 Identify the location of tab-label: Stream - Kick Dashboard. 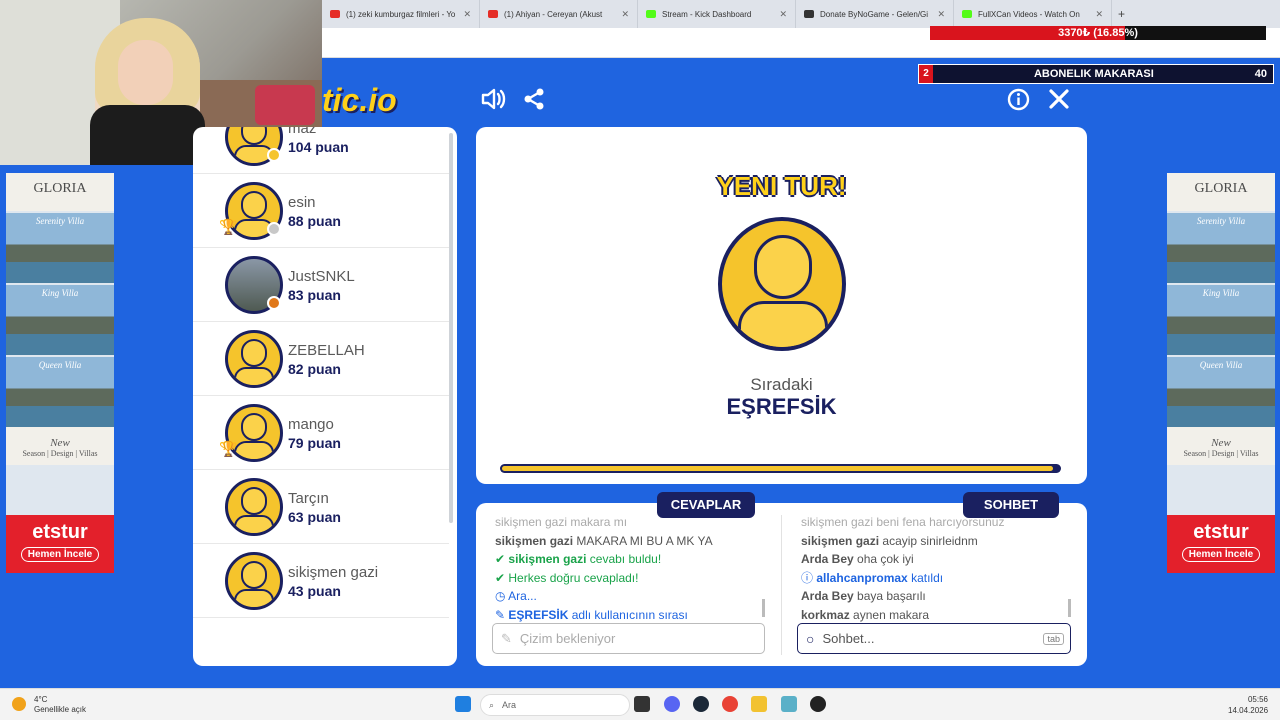
(707, 14).